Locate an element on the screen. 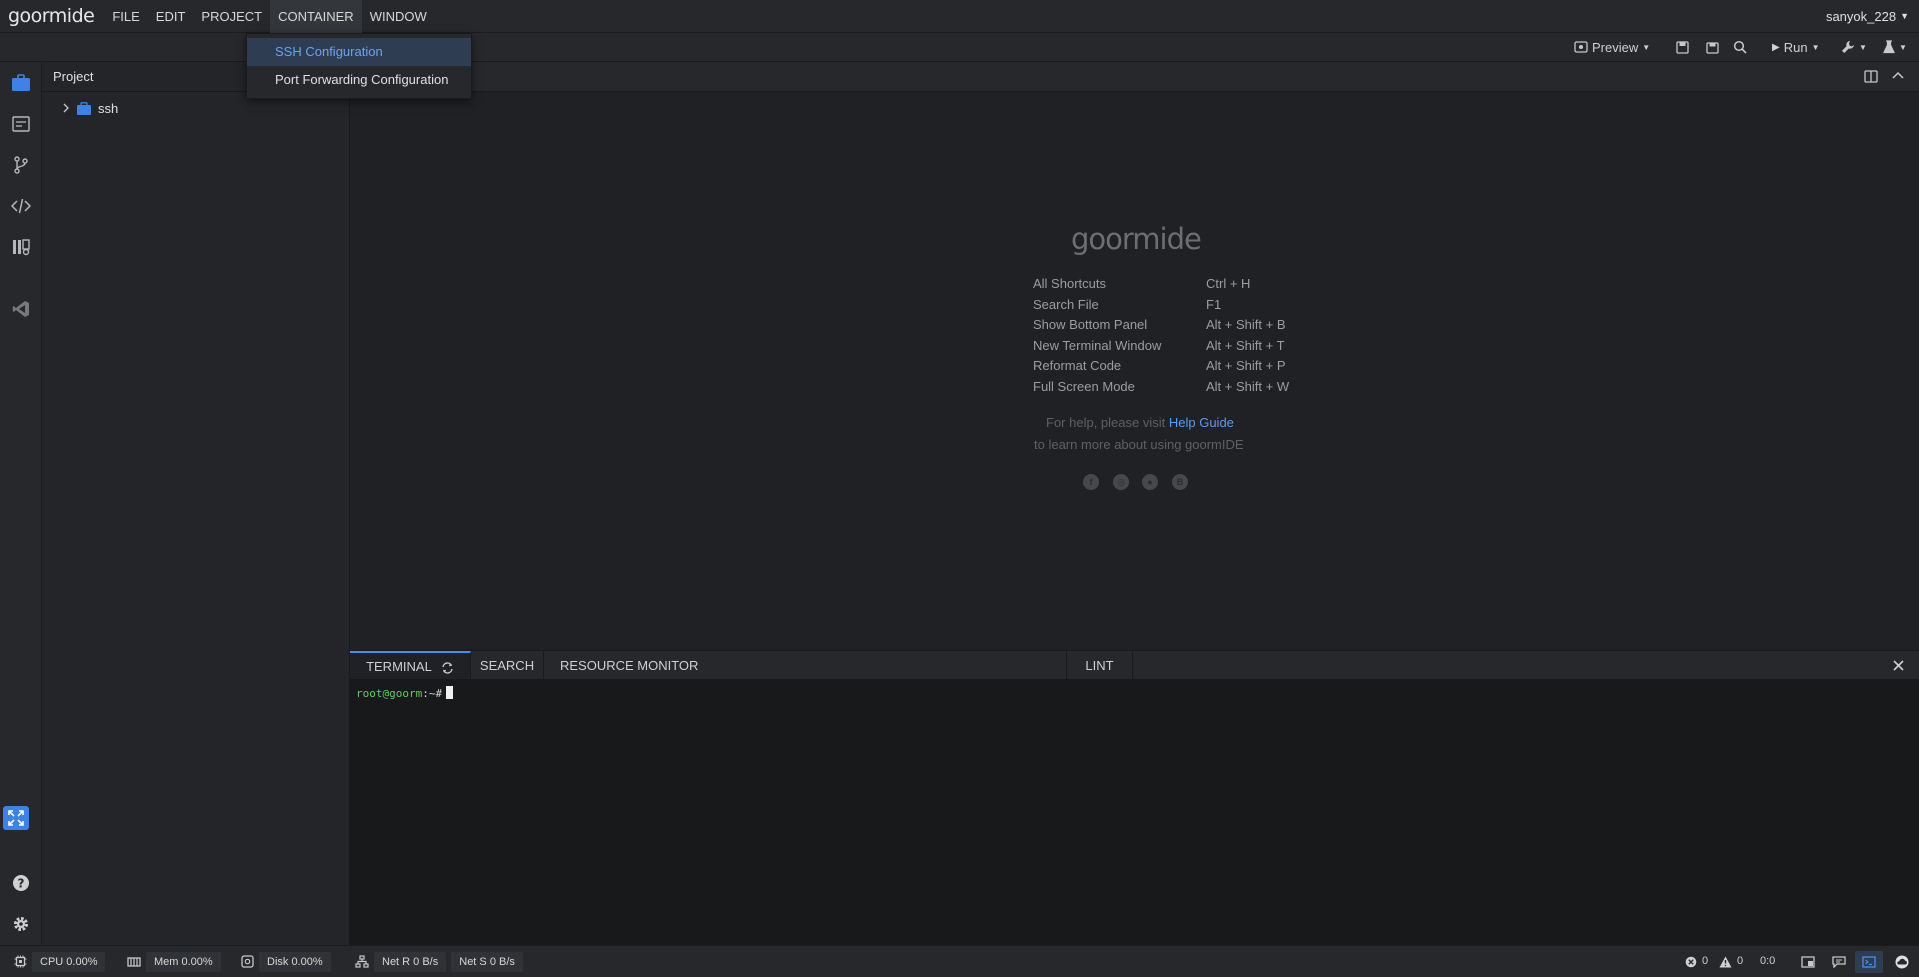 This screenshot has height=977, width=1919. tab-resource-monitor: RESOURCE MONITOR is located at coordinates (805, 665).